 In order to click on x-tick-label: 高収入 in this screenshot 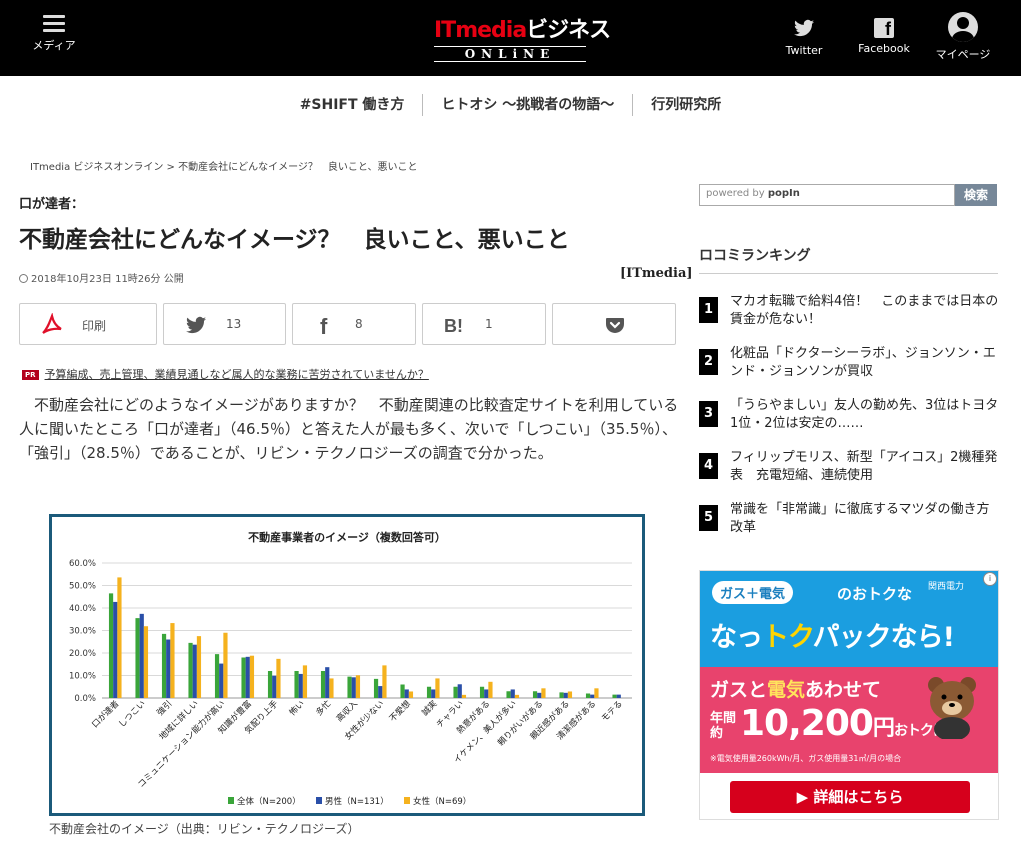, I will do `click(347, 711)`.